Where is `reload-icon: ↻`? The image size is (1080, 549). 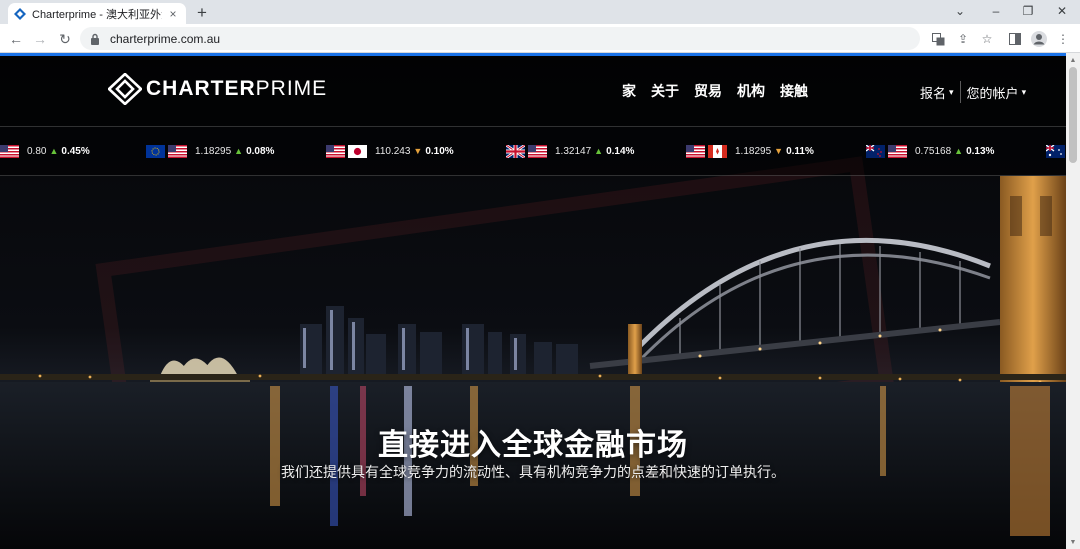
reload-icon: ↻ is located at coordinates (65, 39).